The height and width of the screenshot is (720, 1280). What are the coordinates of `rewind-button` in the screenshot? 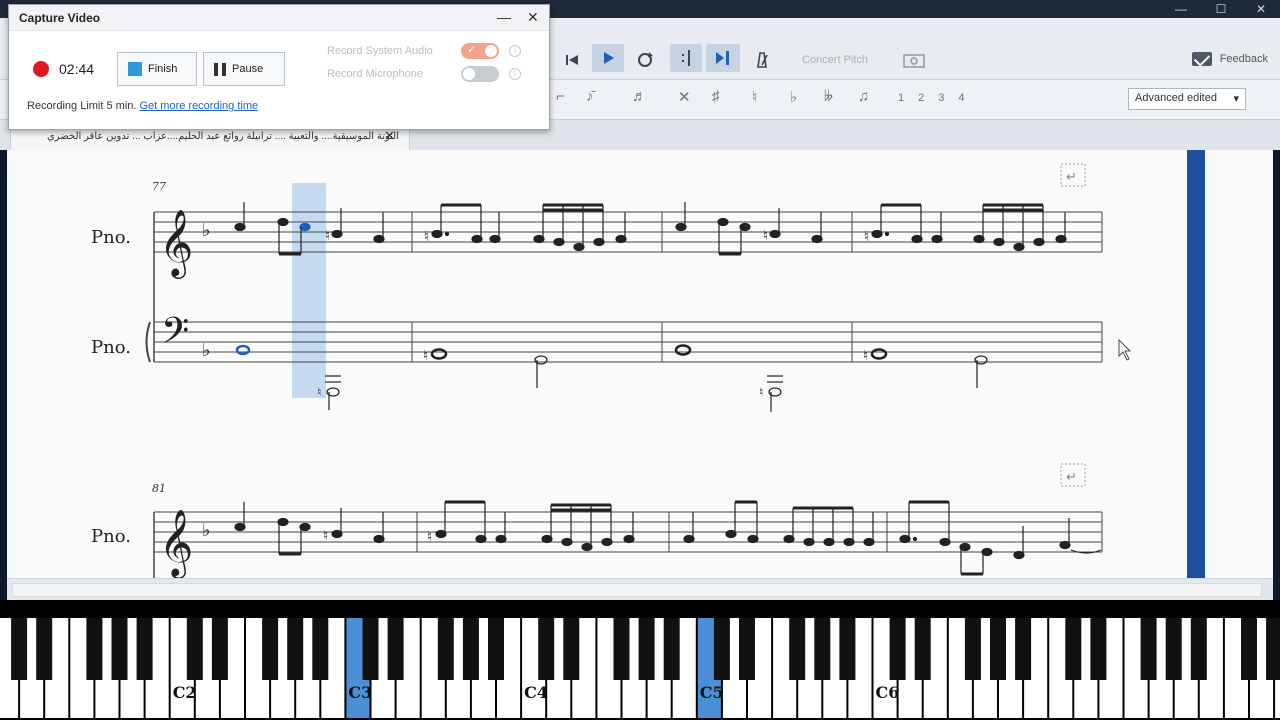 It's located at (572, 60).